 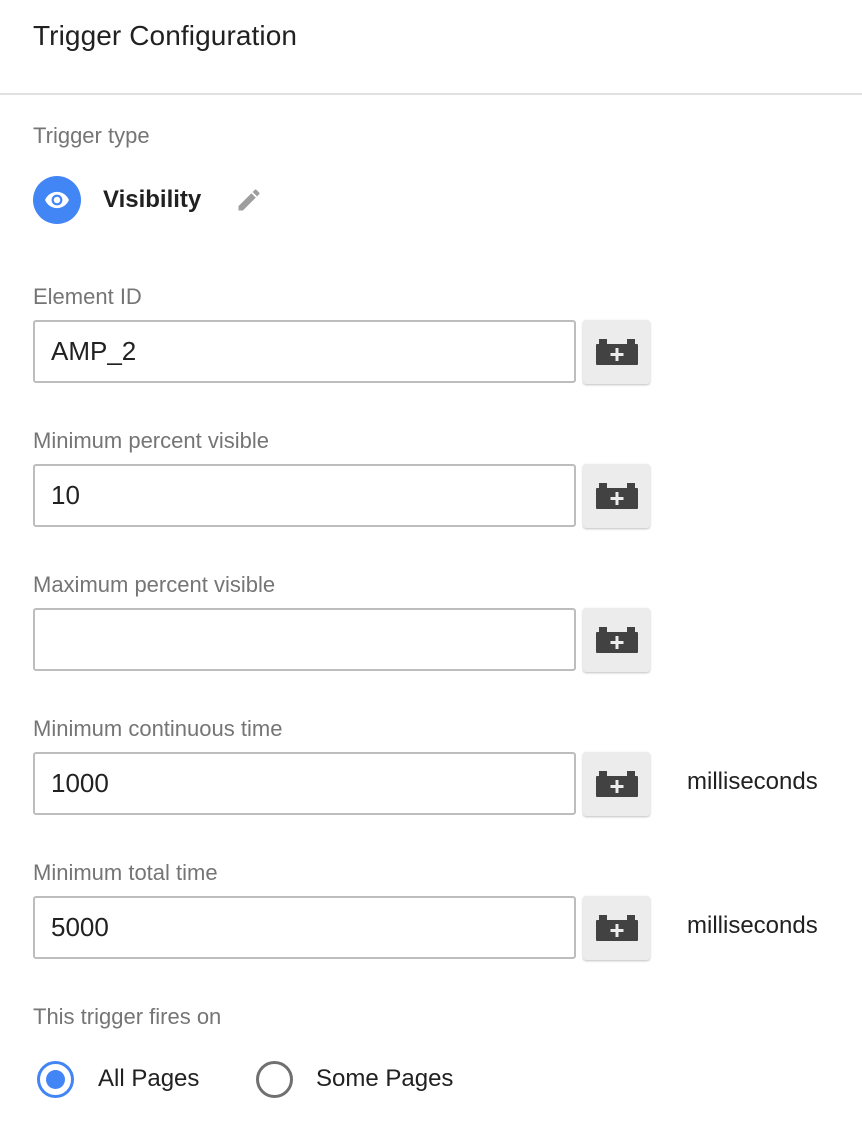 I want to click on min-continuous-time-variable-button, so click(x=616, y=784).